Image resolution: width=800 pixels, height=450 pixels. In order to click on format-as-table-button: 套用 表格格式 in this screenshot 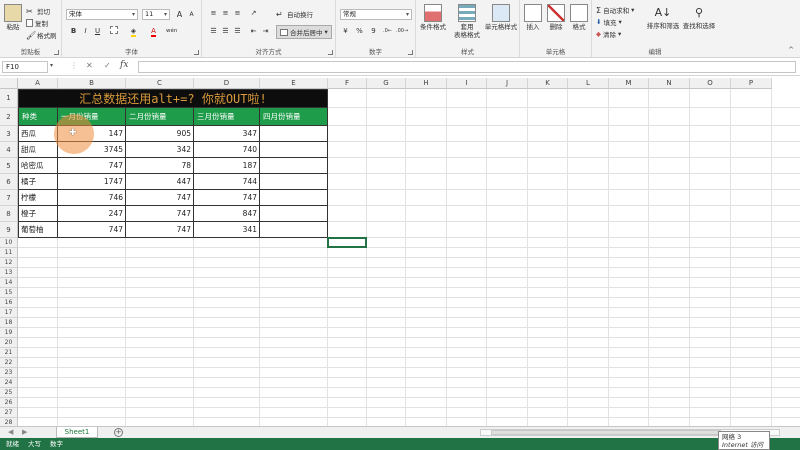, I will do `click(467, 21)`.